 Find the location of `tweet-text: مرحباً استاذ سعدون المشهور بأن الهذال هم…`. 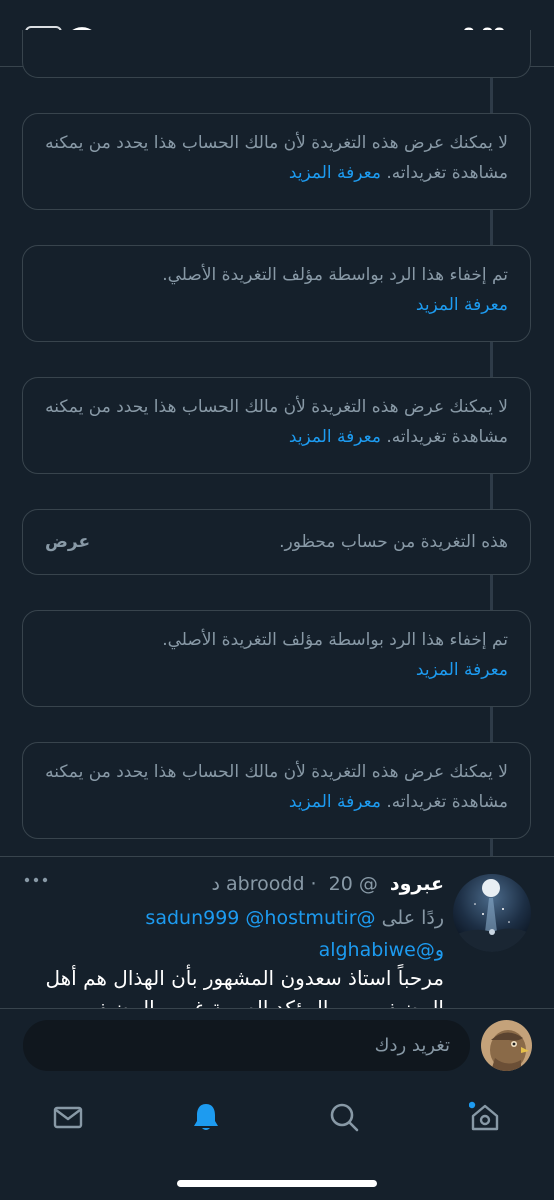

tweet-text: مرحباً استاذ سعدون المشهور بأن الهذال هم… is located at coordinates (244, 987).